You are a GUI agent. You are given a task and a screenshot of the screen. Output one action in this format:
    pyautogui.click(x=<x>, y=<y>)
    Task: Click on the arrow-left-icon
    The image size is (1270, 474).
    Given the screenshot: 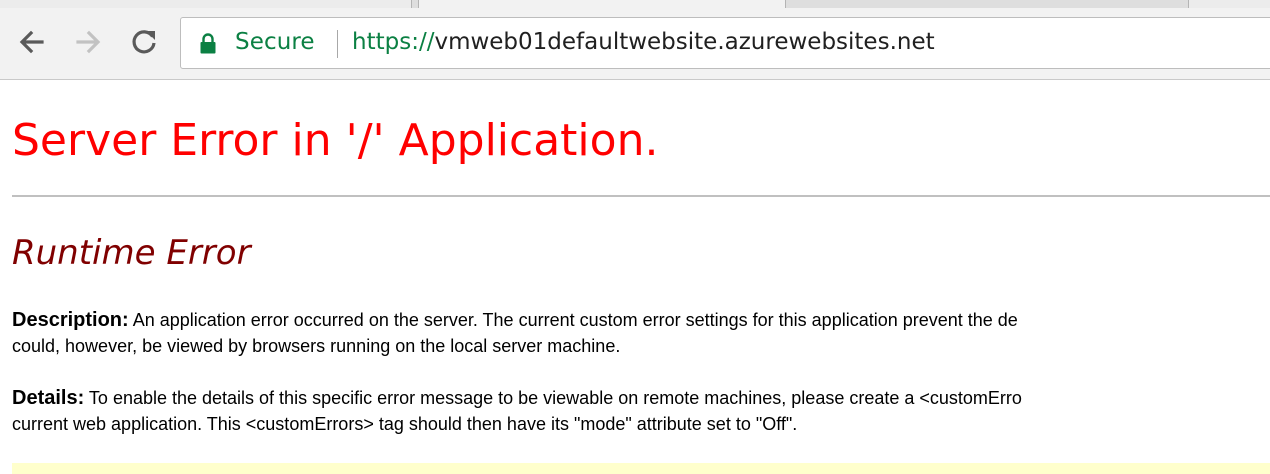 What is the action you would take?
    pyautogui.click(x=31, y=42)
    